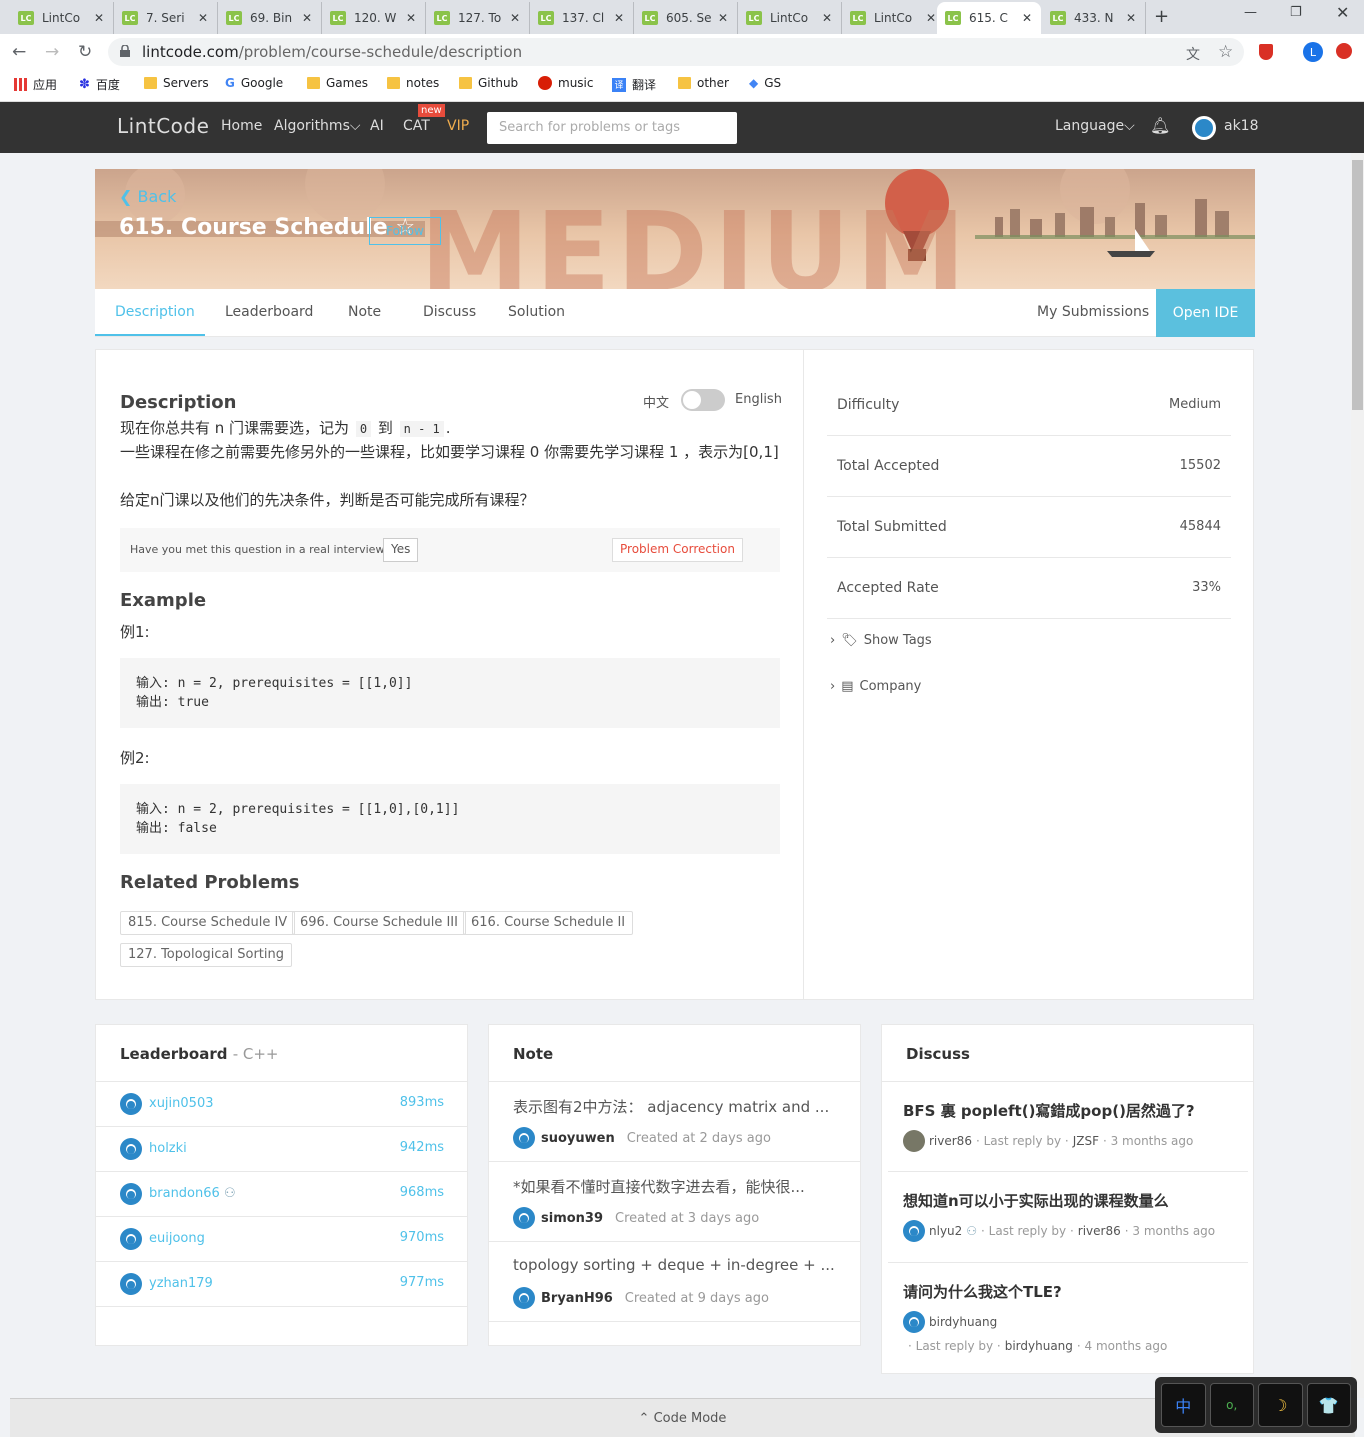  I want to click on browser-tab: LC 137. Cl ✕, so click(582, 18).